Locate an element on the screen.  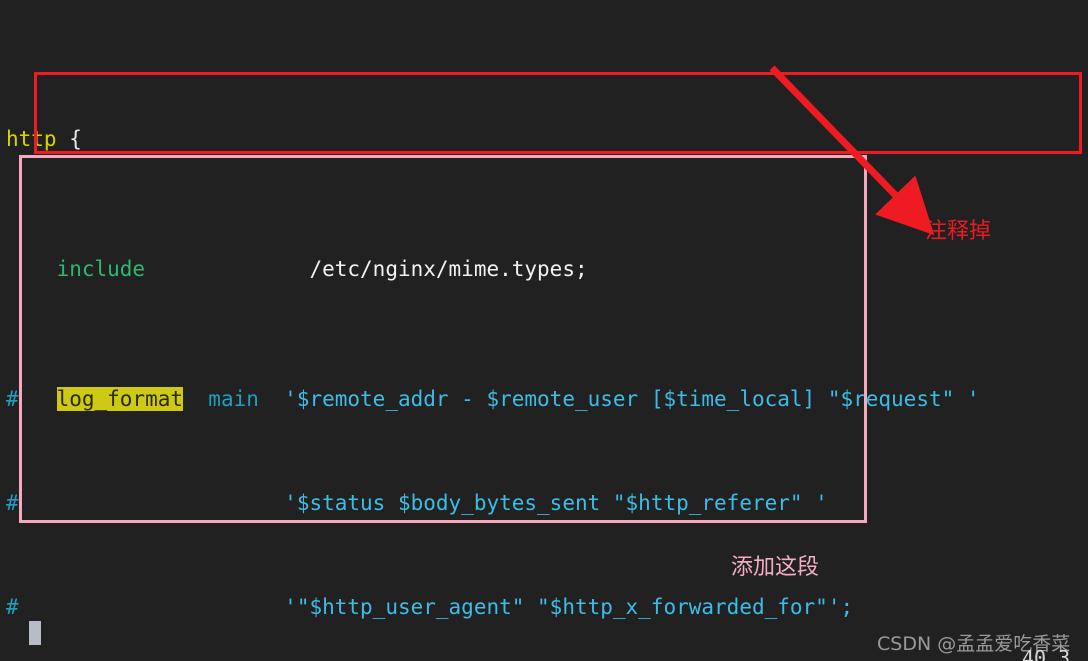
code-line-include: include /etc/nginx/mime.types; is located at coordinates (544, 269).